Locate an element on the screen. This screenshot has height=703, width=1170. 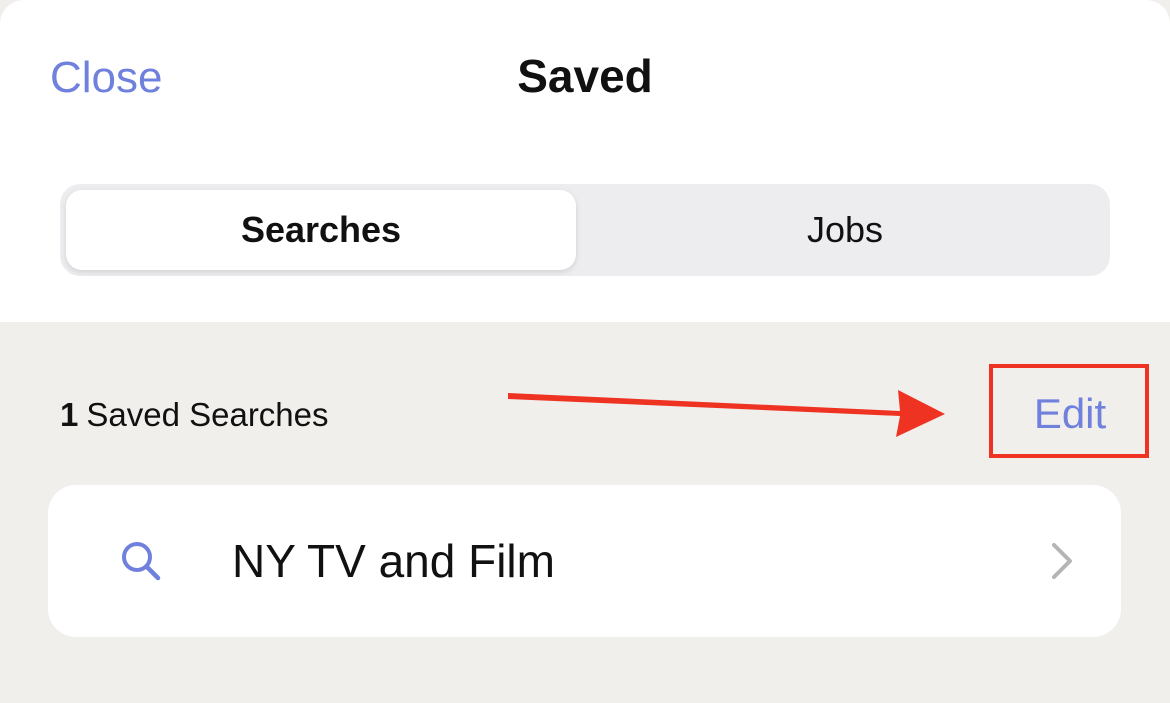
page-title: Saved is located at coordinates (585, 76).